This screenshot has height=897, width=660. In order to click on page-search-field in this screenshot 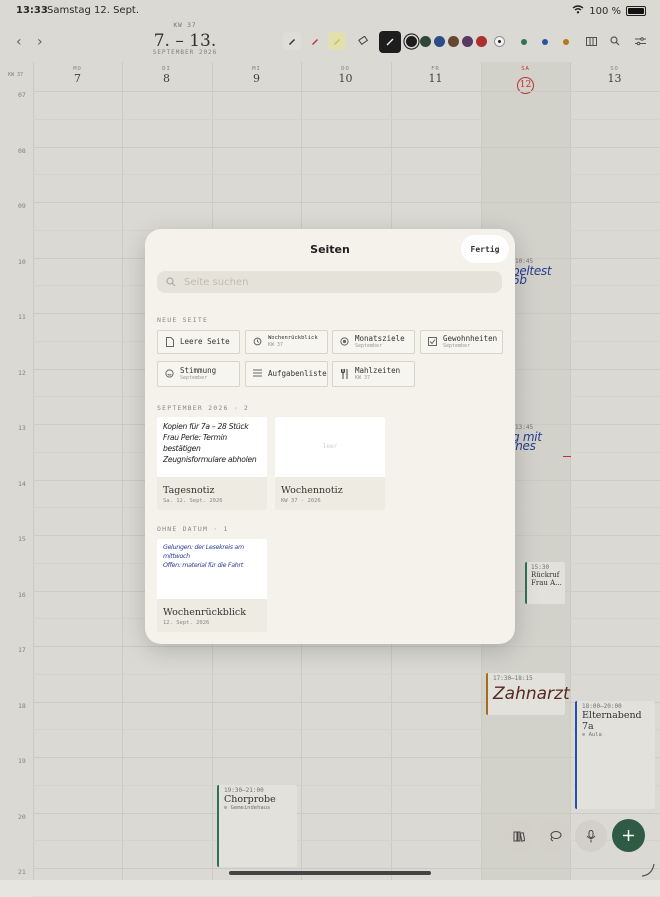, I will do `click(329, 282)`.